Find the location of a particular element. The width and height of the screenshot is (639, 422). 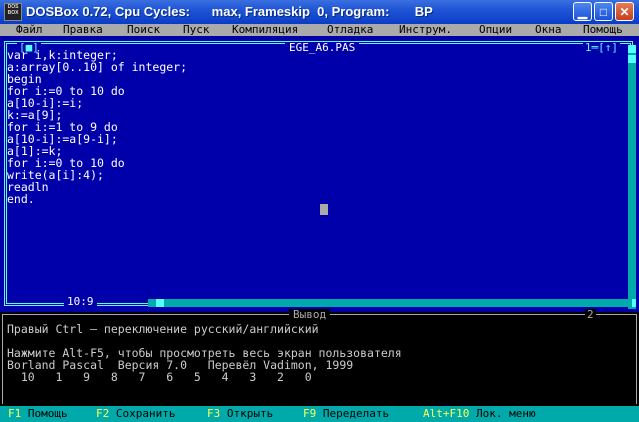

status-make: F9 Переделать is located at coordinates (346, 414).